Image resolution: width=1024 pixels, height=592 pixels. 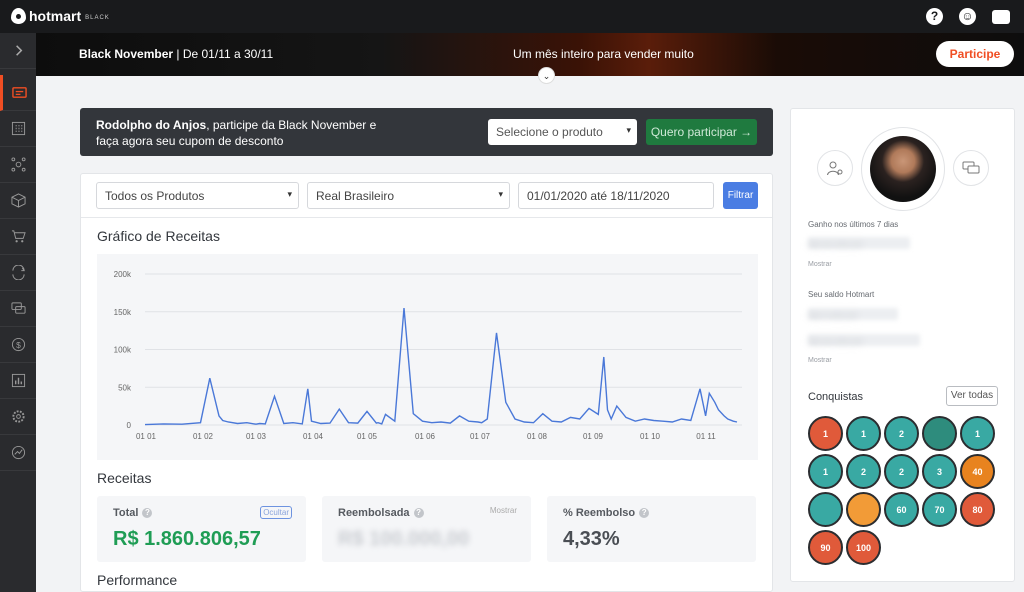 I want to click on show-refunded-button: Mostrar, so click(x=503, y=510).